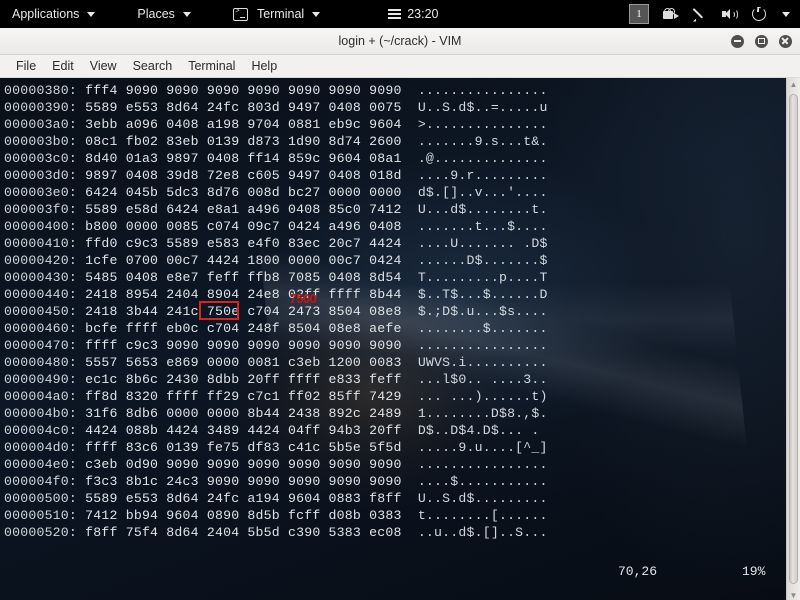 Image resolution: width=800 pixels, height=600 pixels. What do you see at coordinates (41, 362) in the screenshot?
I see `hexdump-offset: 00000480:` at bounding box center [41, 362].